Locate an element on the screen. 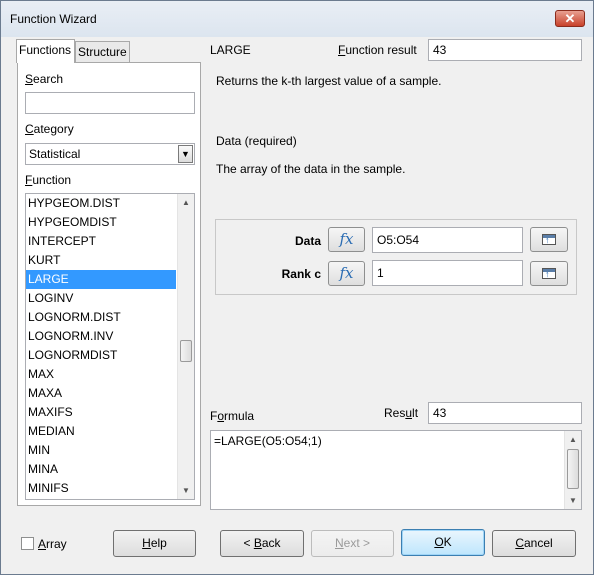 Image resolution: width=596 pixels, height=577 pixels. shrink-rank-button is located at coordinates (549, 273).